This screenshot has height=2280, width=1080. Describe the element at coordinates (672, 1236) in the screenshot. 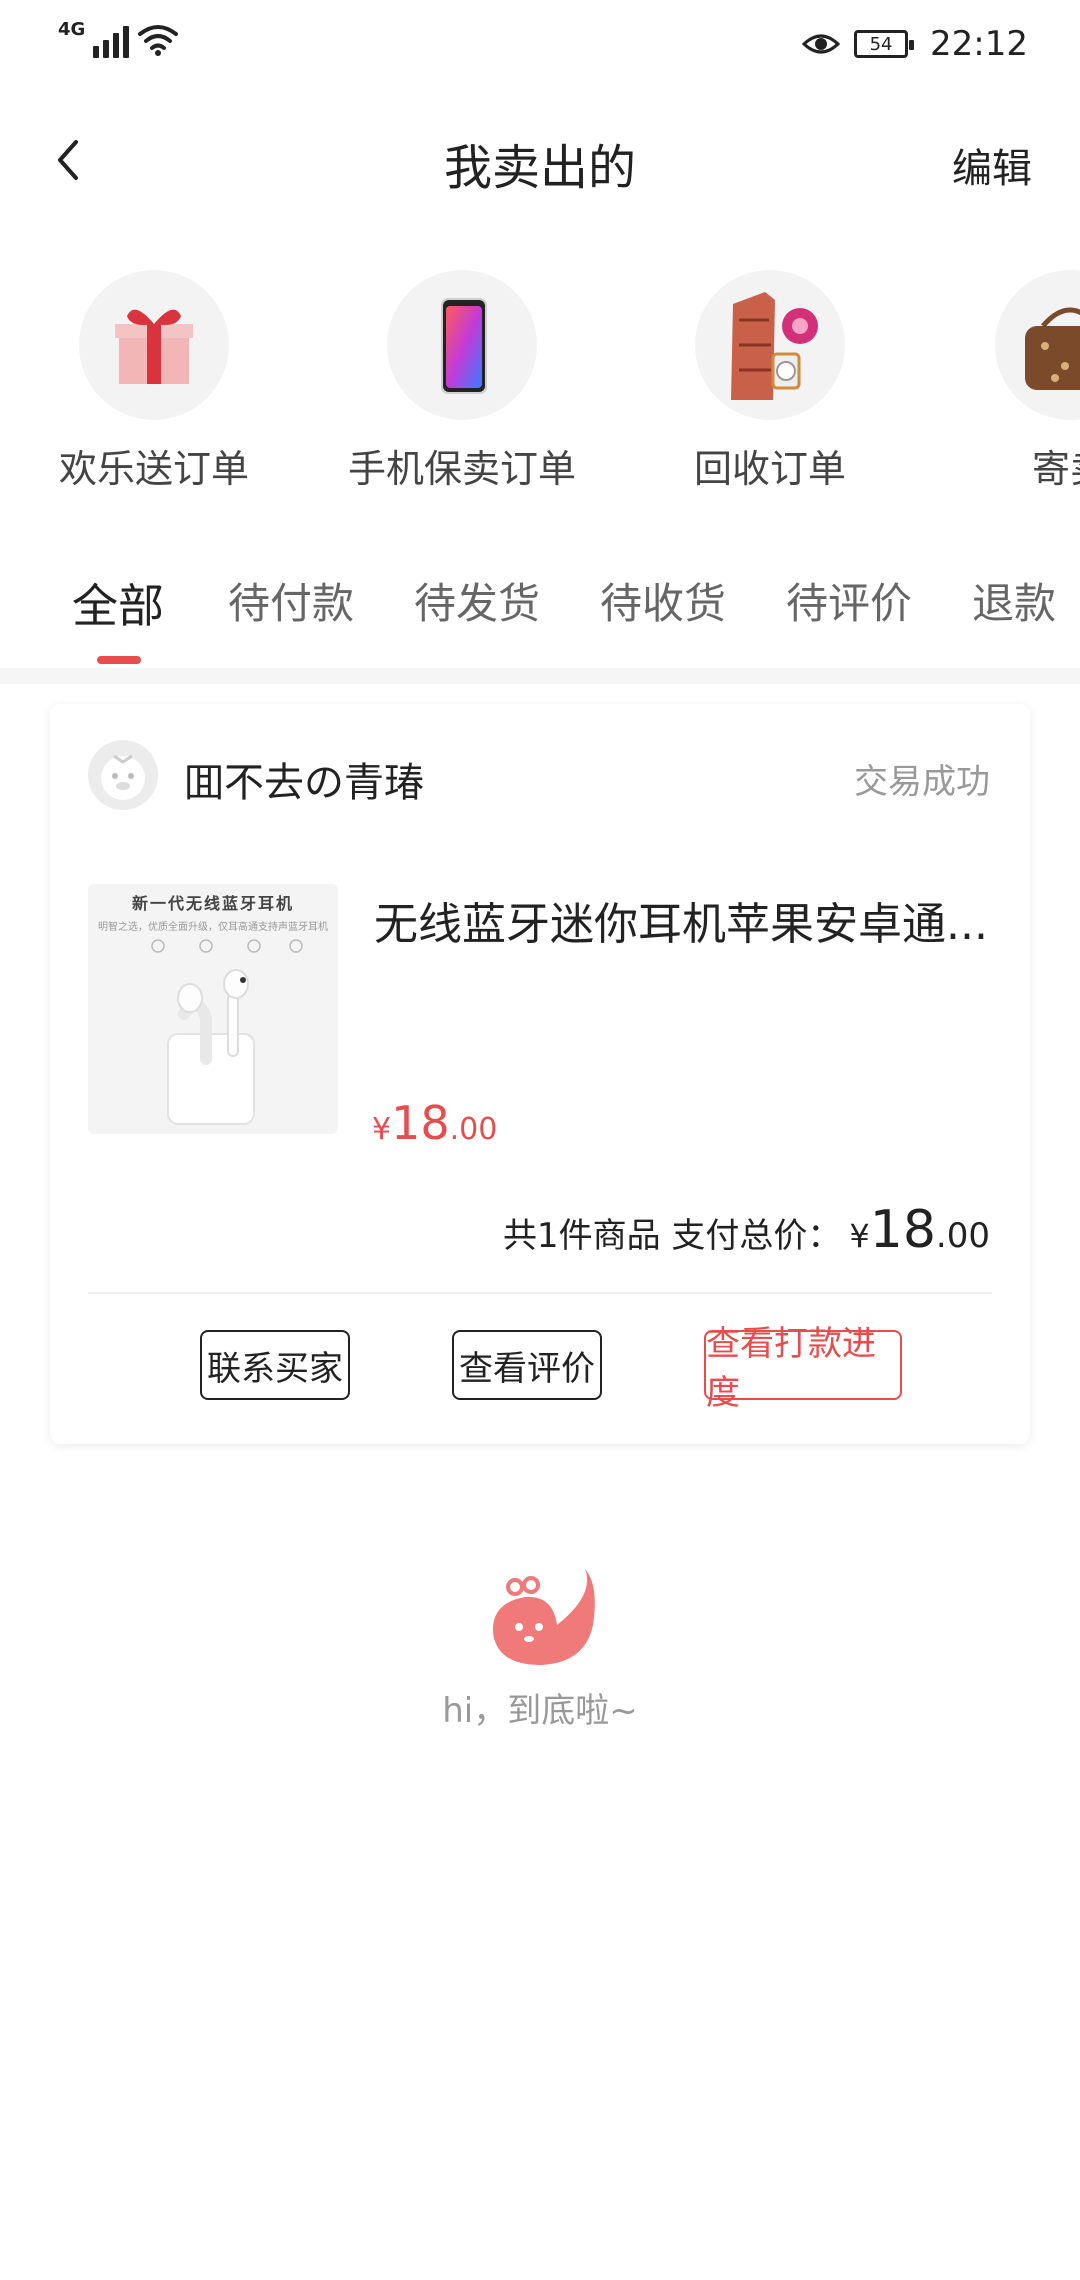

I see `total-label: 共1件商品 支付总价：` at that location.